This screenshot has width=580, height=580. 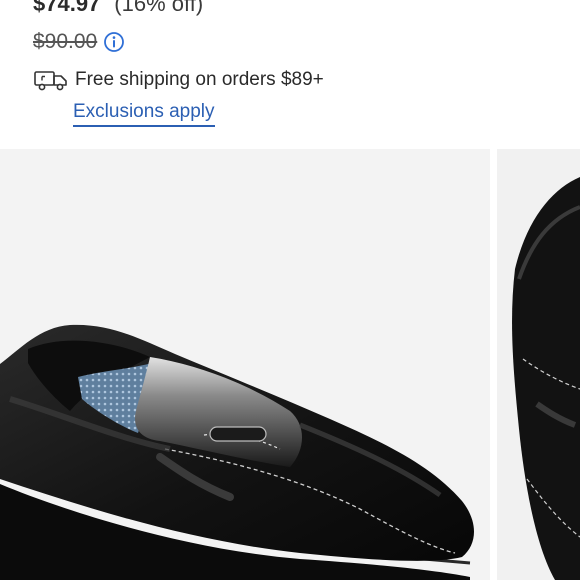 I want to click on original-price: $90.00, so click(x=65, y=41).